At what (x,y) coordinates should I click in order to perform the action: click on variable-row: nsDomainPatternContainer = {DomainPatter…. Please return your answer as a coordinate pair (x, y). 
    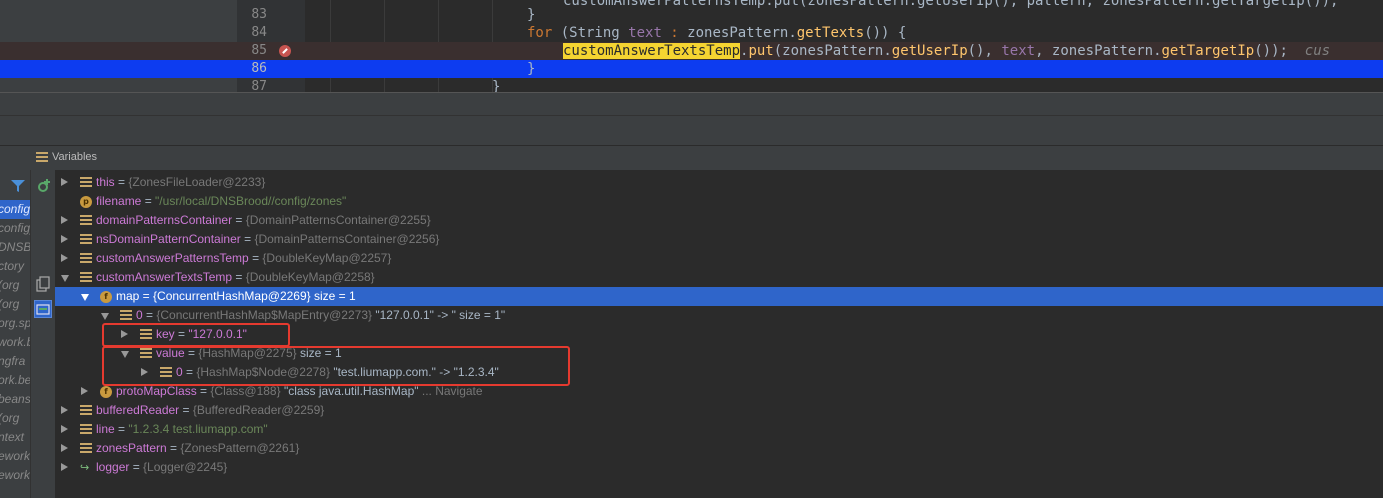
    Looking at the image, I should click on (719, 239).